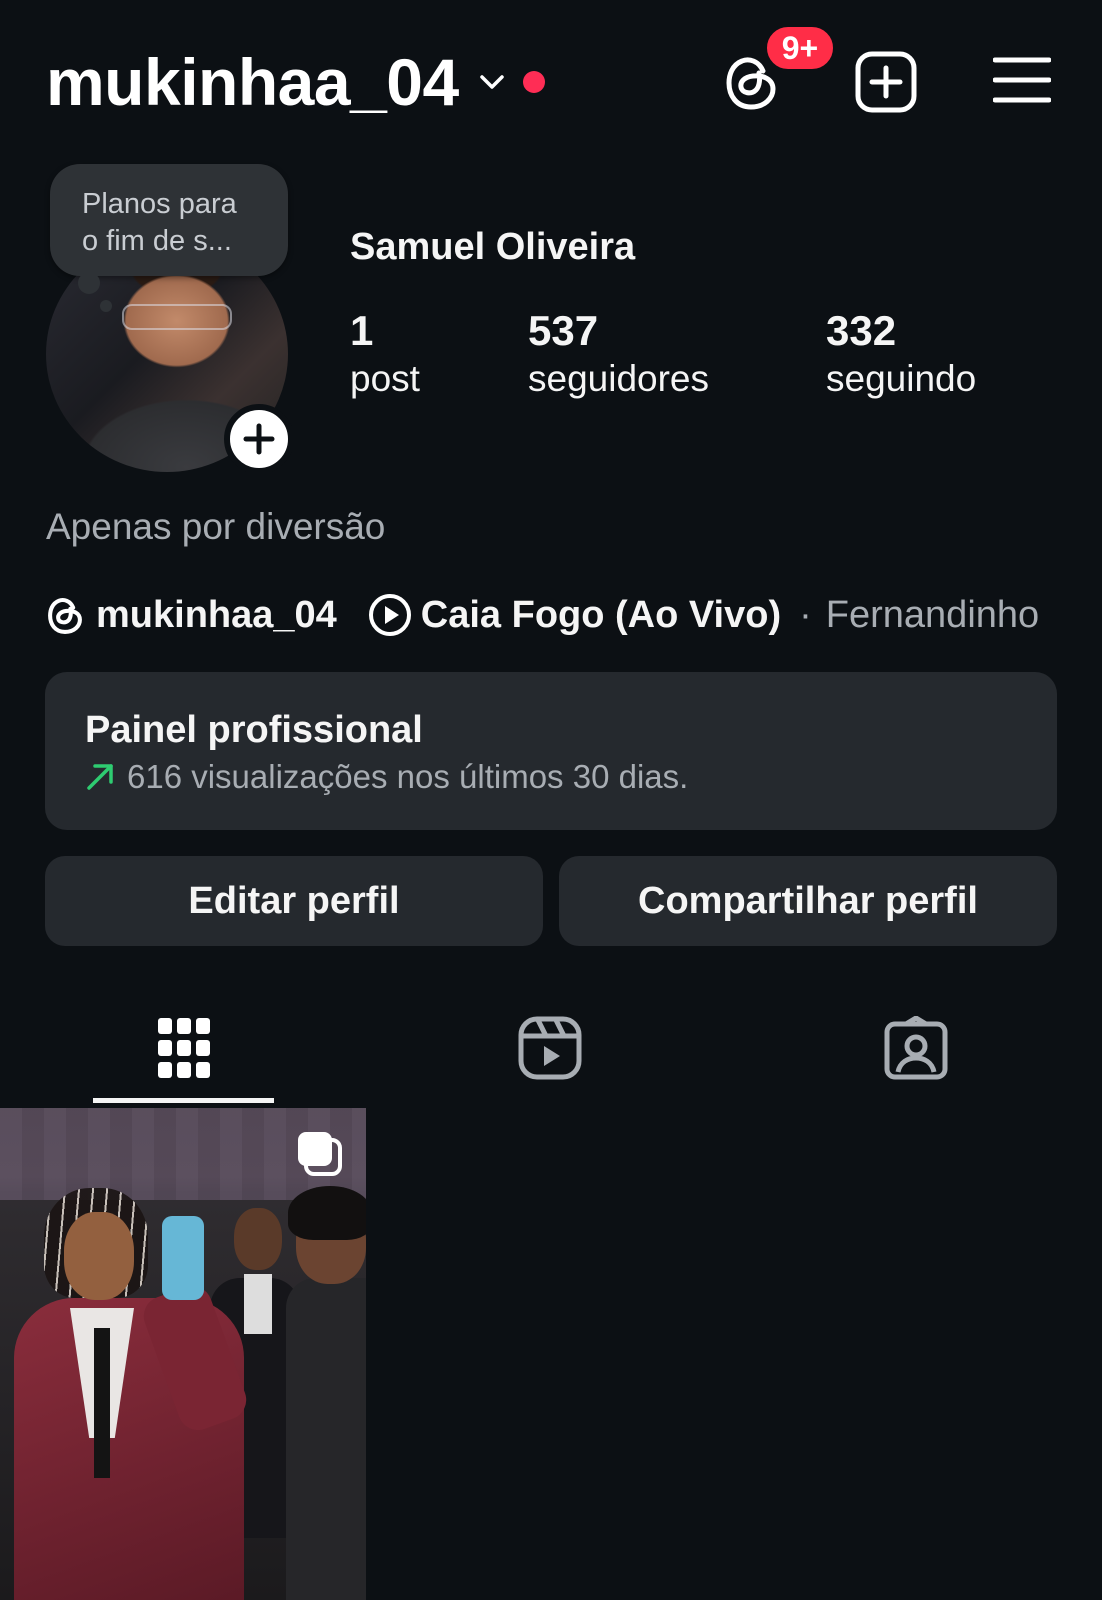  What do you see at coordinates (901, 378) in the screenshot?
I see `following-label: seguindo` at bounding box center [901, 378].